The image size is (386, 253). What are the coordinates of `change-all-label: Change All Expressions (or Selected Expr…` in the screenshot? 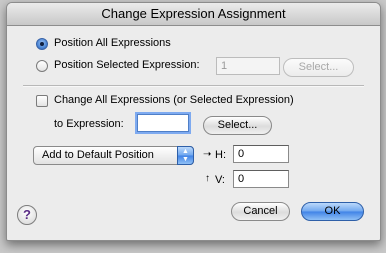 It's located at (174, 100).